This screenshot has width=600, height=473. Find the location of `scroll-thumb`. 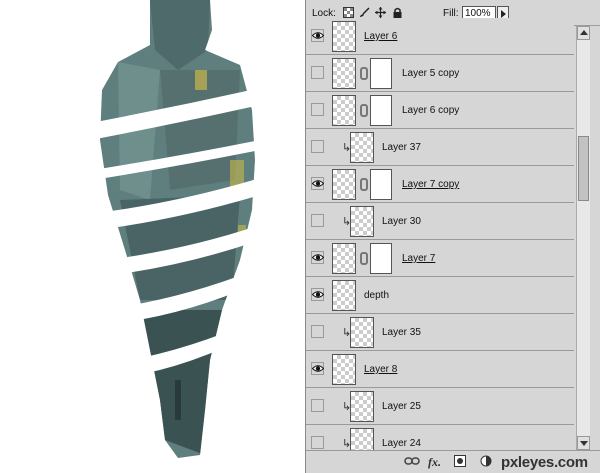

scroll-thumb is located at coordinates (583, 168).